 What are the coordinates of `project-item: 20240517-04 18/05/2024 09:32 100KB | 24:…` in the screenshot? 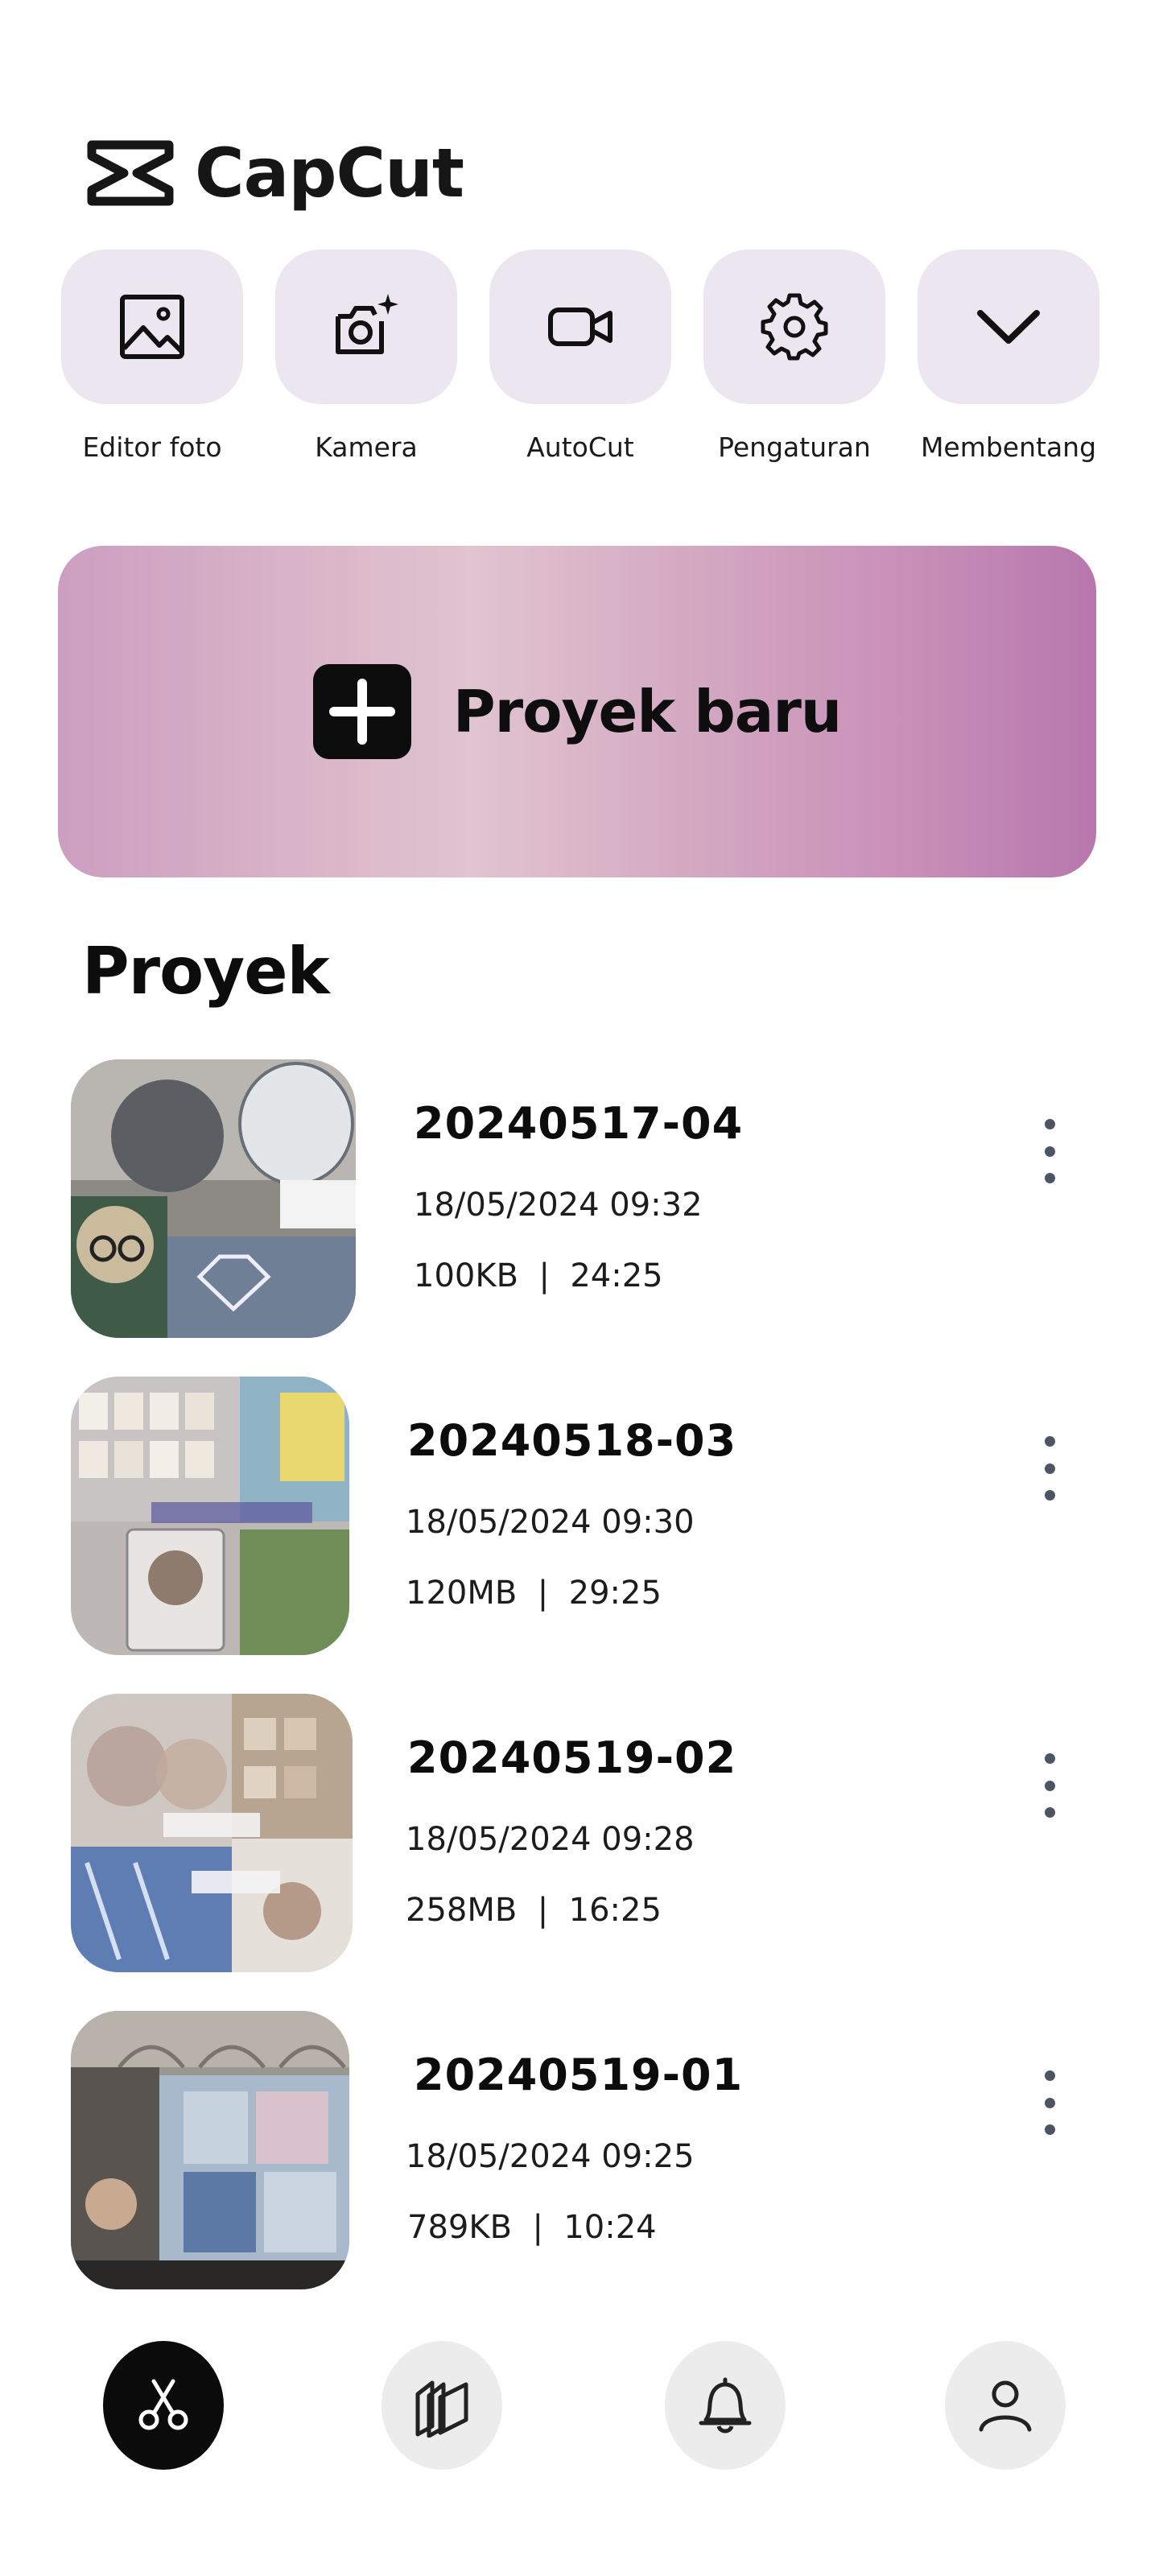 It's located at (578, 1198).